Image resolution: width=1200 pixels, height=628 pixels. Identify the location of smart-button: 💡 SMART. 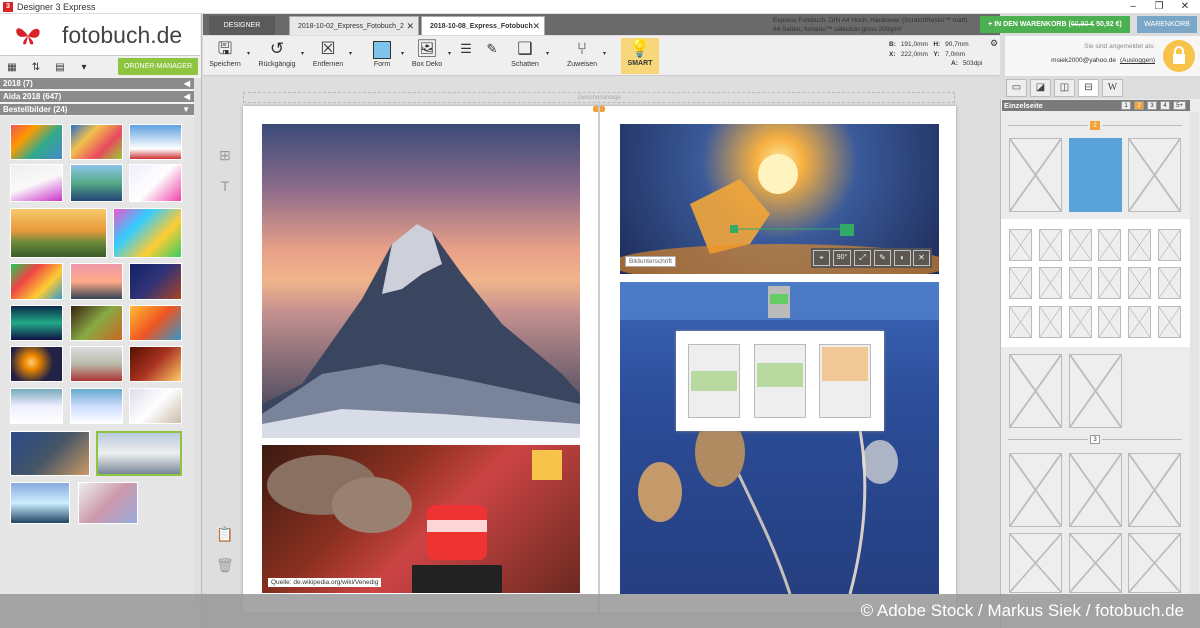
(640, 56).